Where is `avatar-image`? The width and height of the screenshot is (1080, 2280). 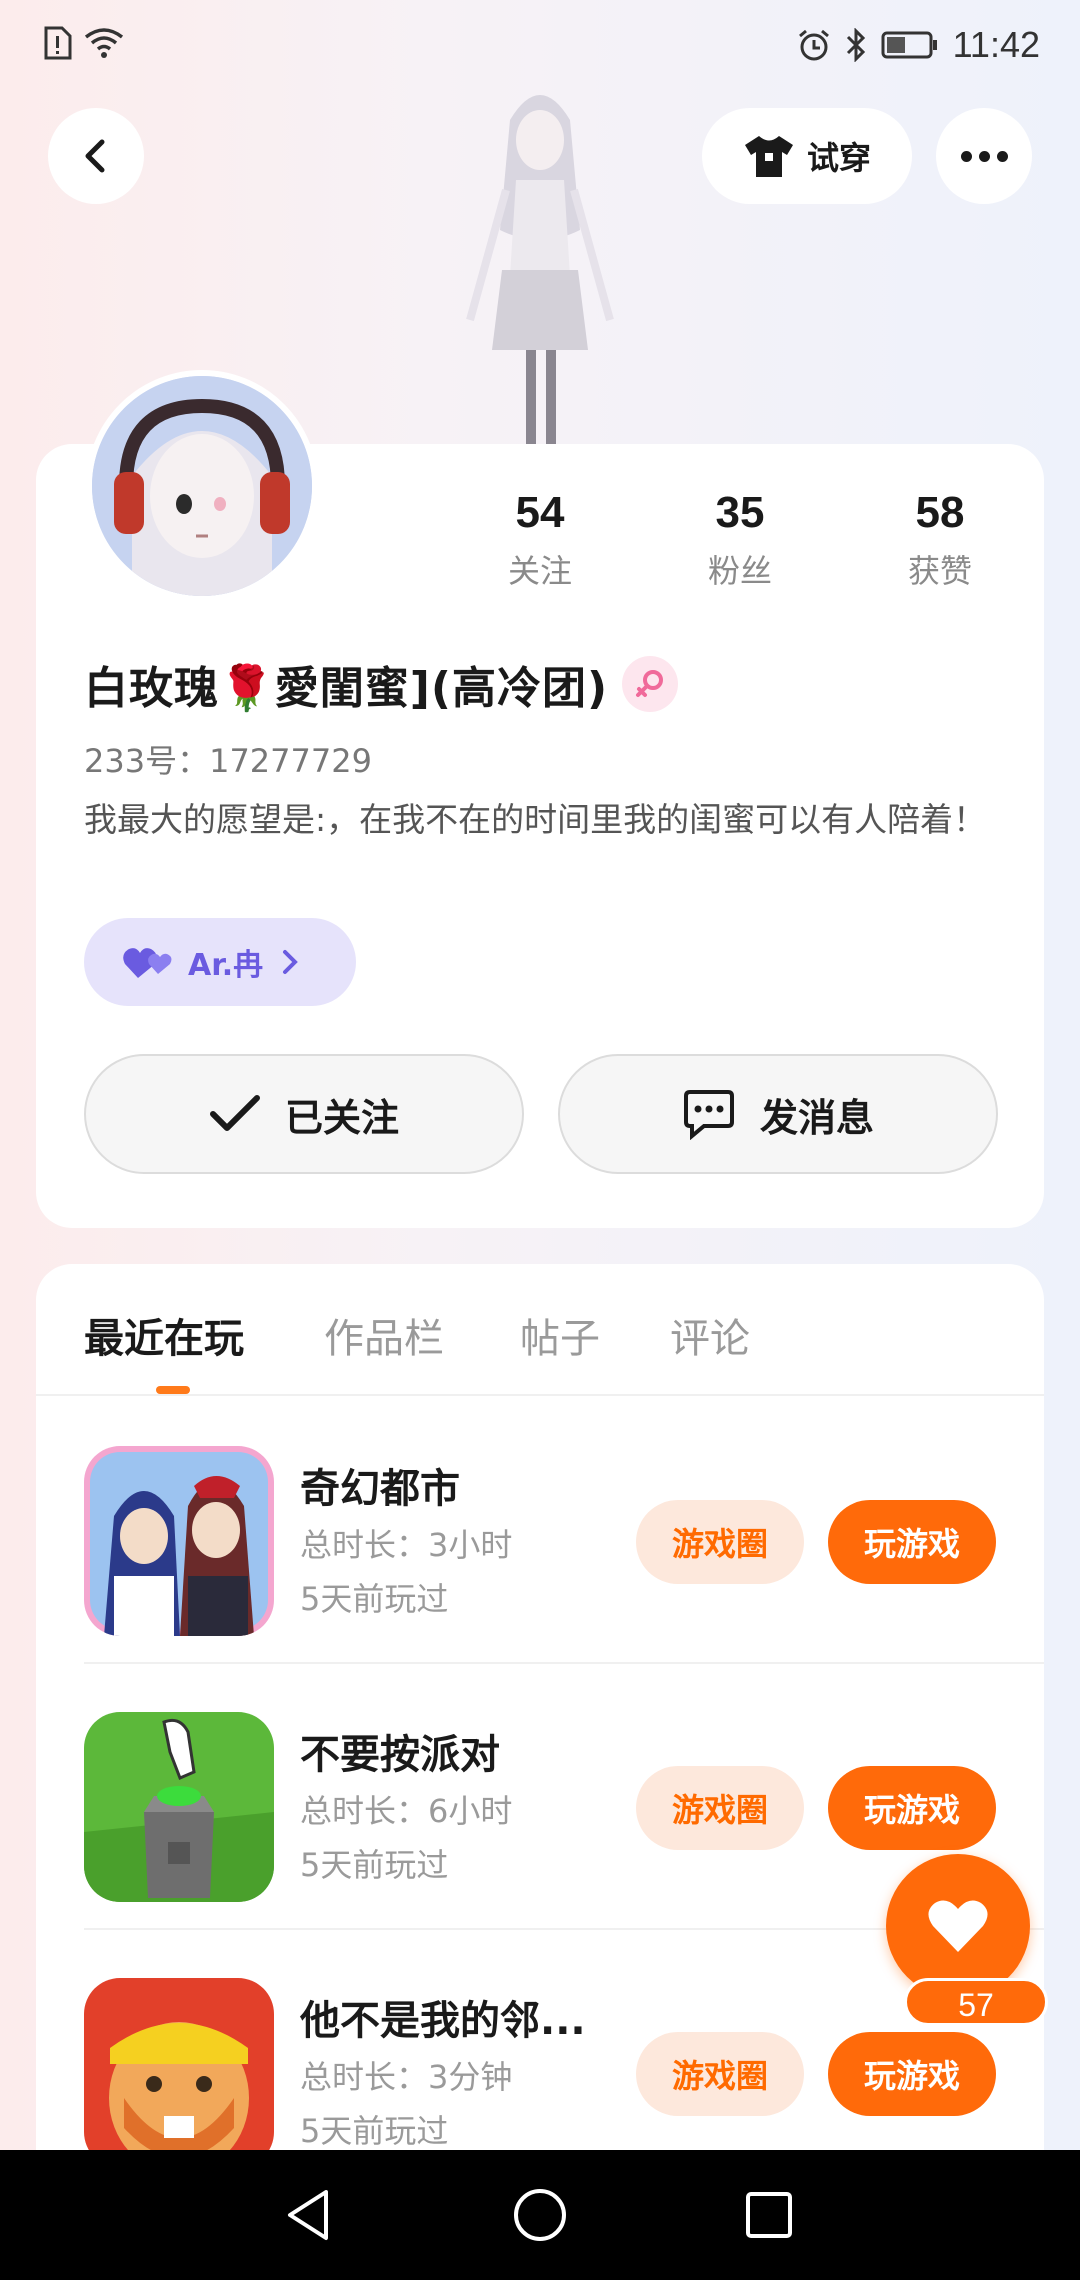 avatar-image is located at coordinates (202, 486).